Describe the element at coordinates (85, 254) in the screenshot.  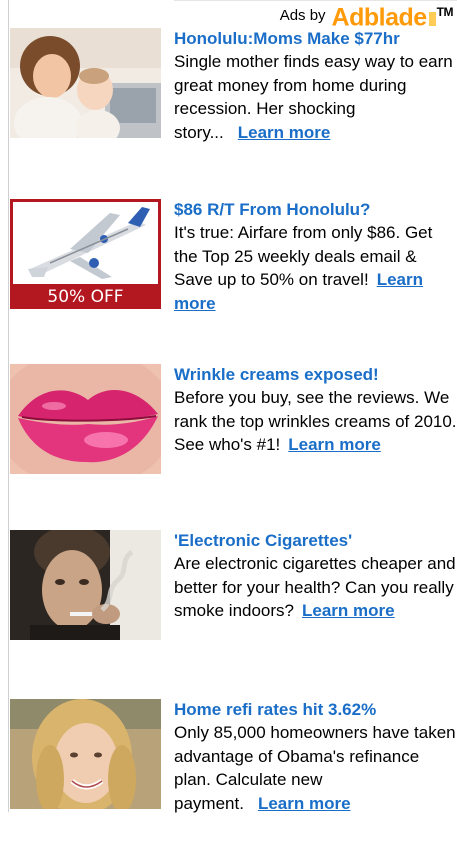
I see `ad-image-airplane: 50% OFF` at that location.